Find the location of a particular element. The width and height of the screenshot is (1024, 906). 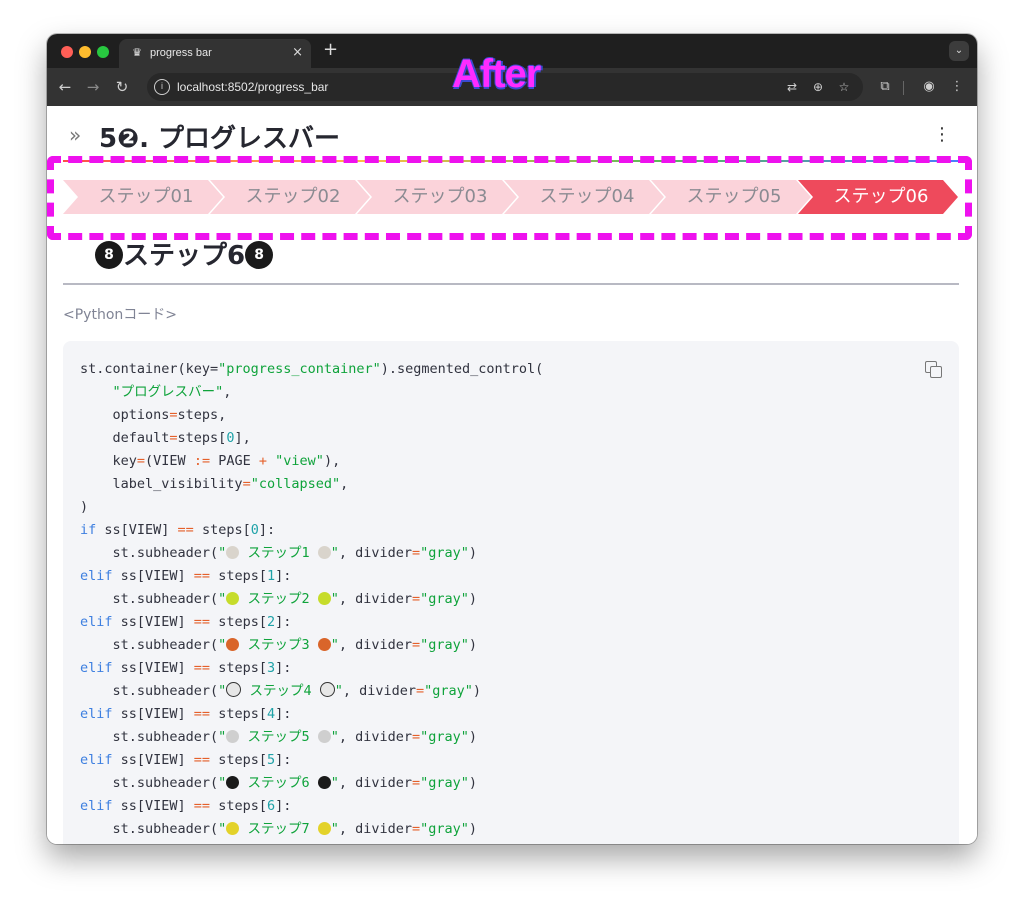

minimize-window-button is located at coordinates (85, 52).